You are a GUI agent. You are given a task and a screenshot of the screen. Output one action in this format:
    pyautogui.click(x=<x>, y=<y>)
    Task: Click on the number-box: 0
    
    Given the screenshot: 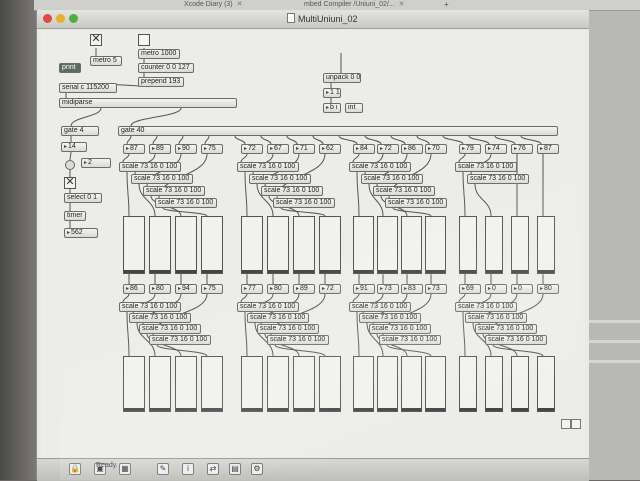 What is the action you would take?
    pyautogui.click(x=496, y=289)
    